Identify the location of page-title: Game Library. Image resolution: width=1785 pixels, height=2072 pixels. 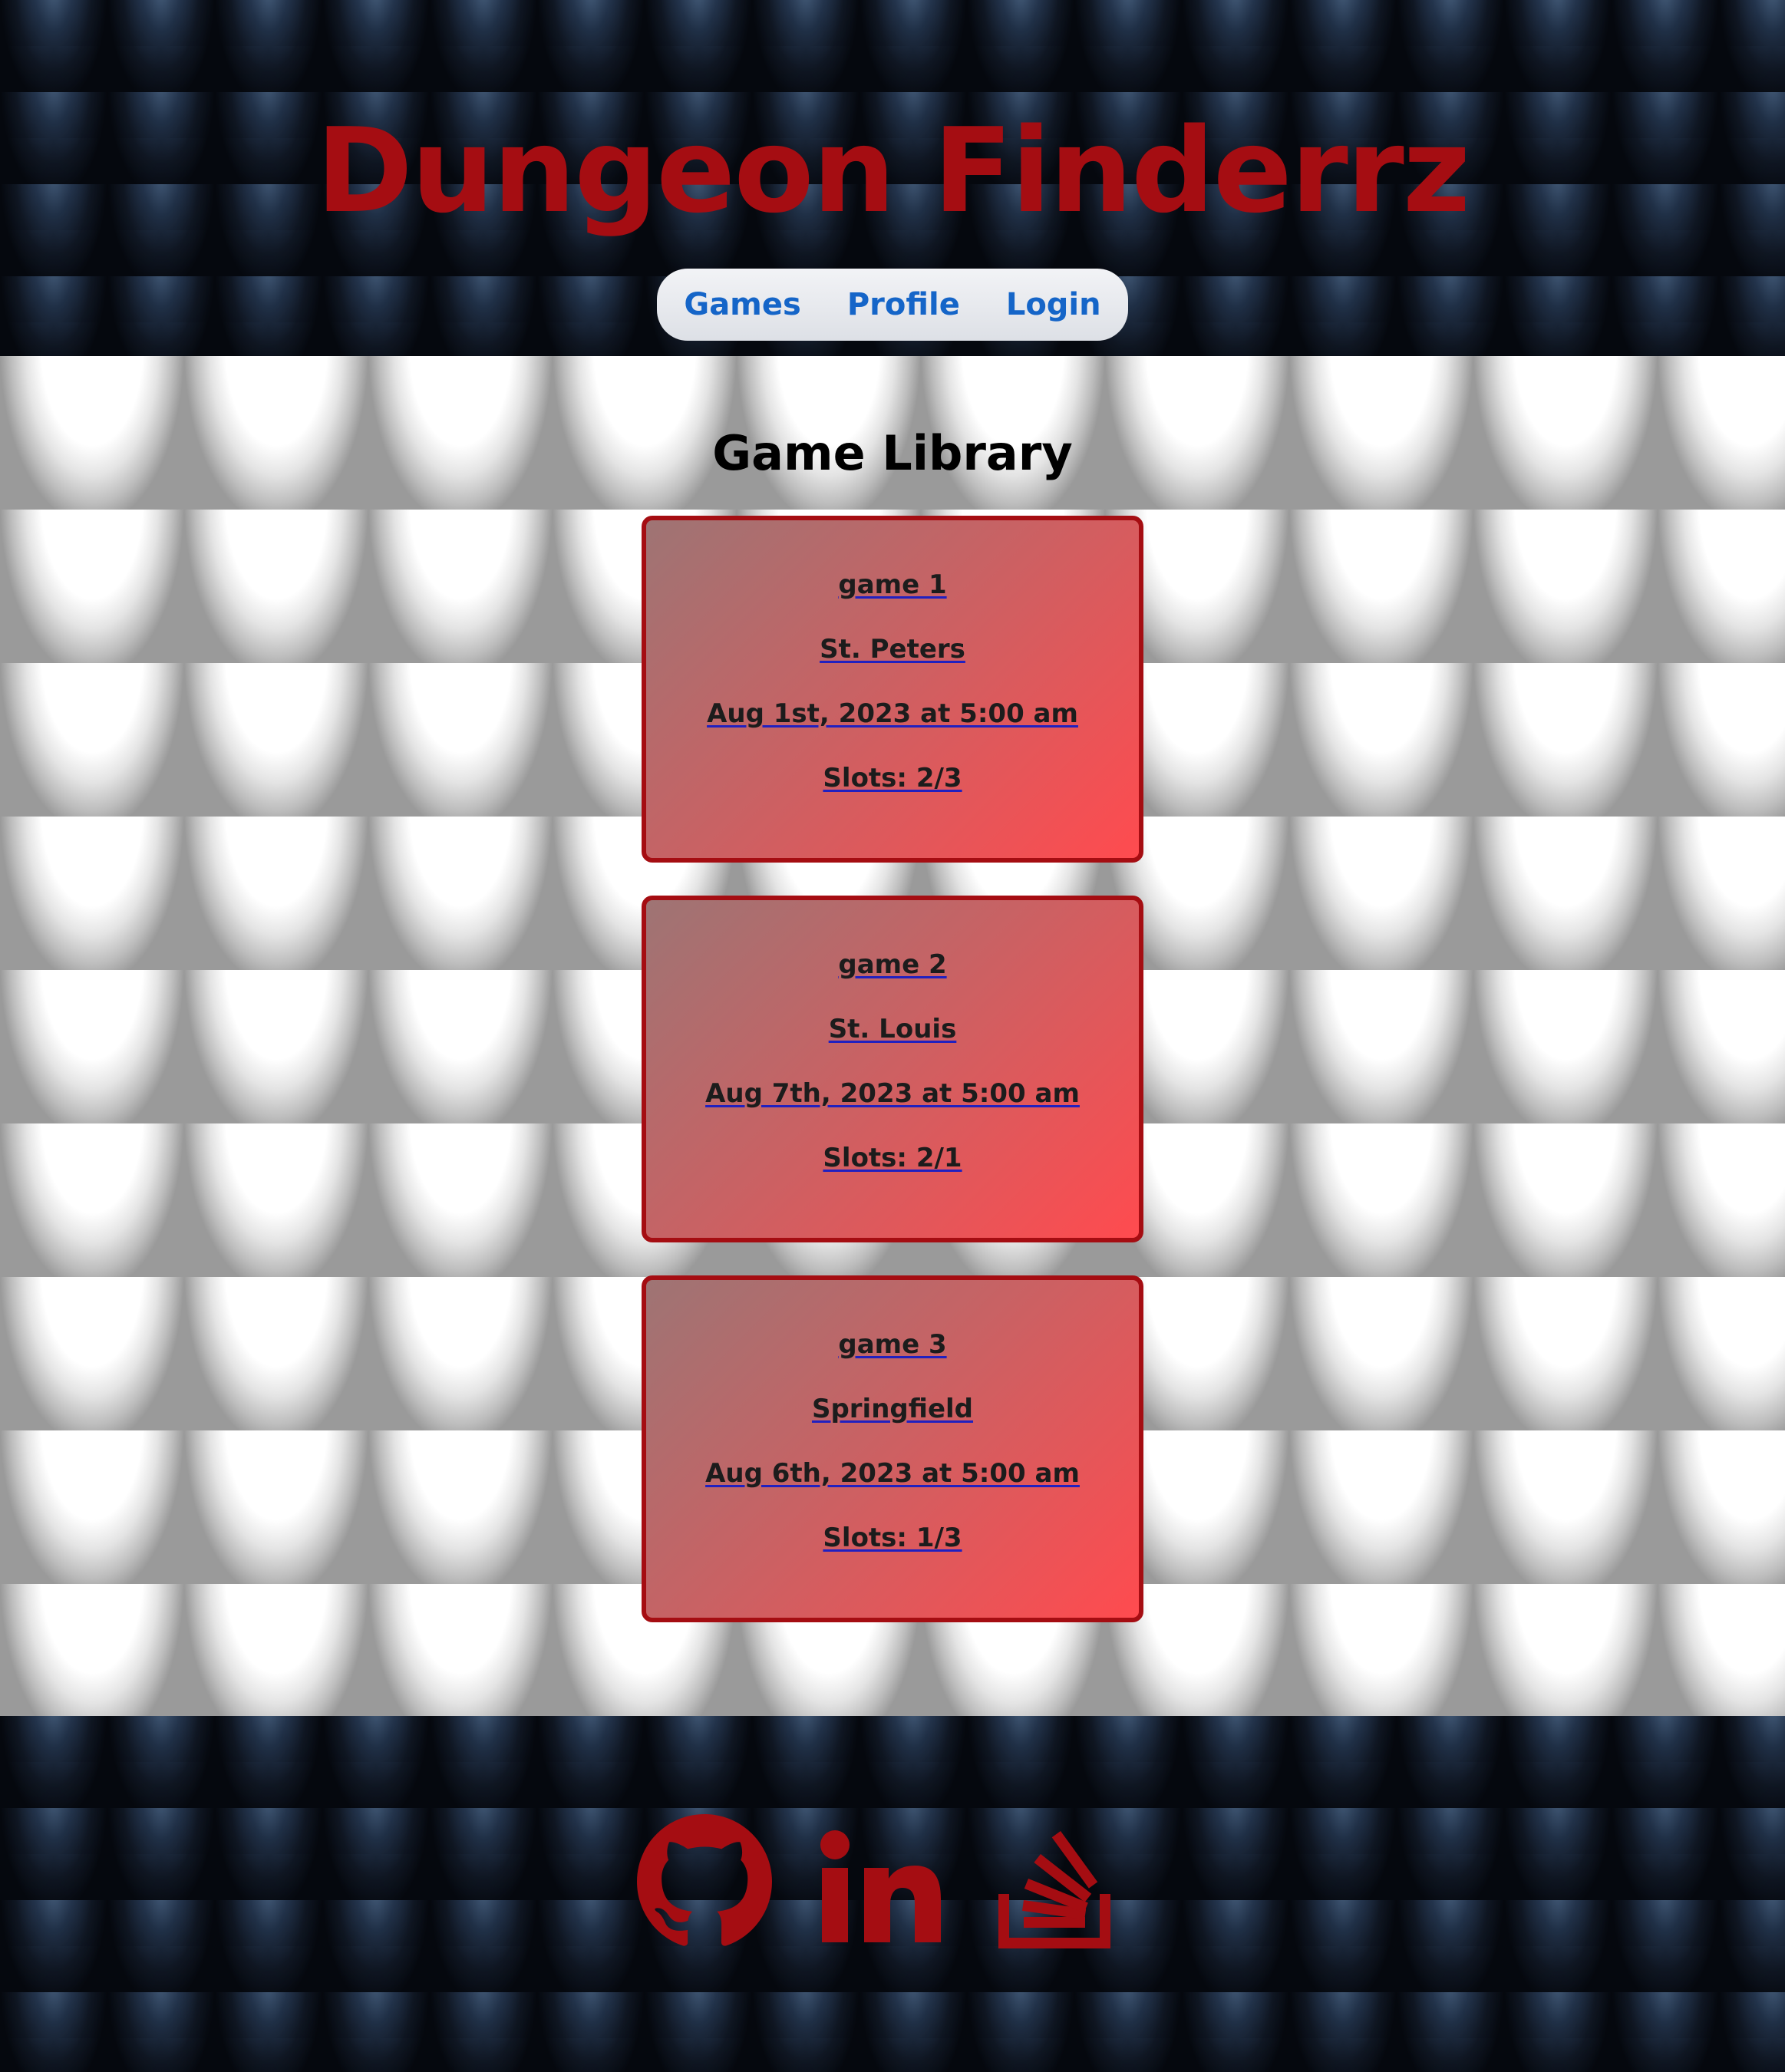
(892, 453).